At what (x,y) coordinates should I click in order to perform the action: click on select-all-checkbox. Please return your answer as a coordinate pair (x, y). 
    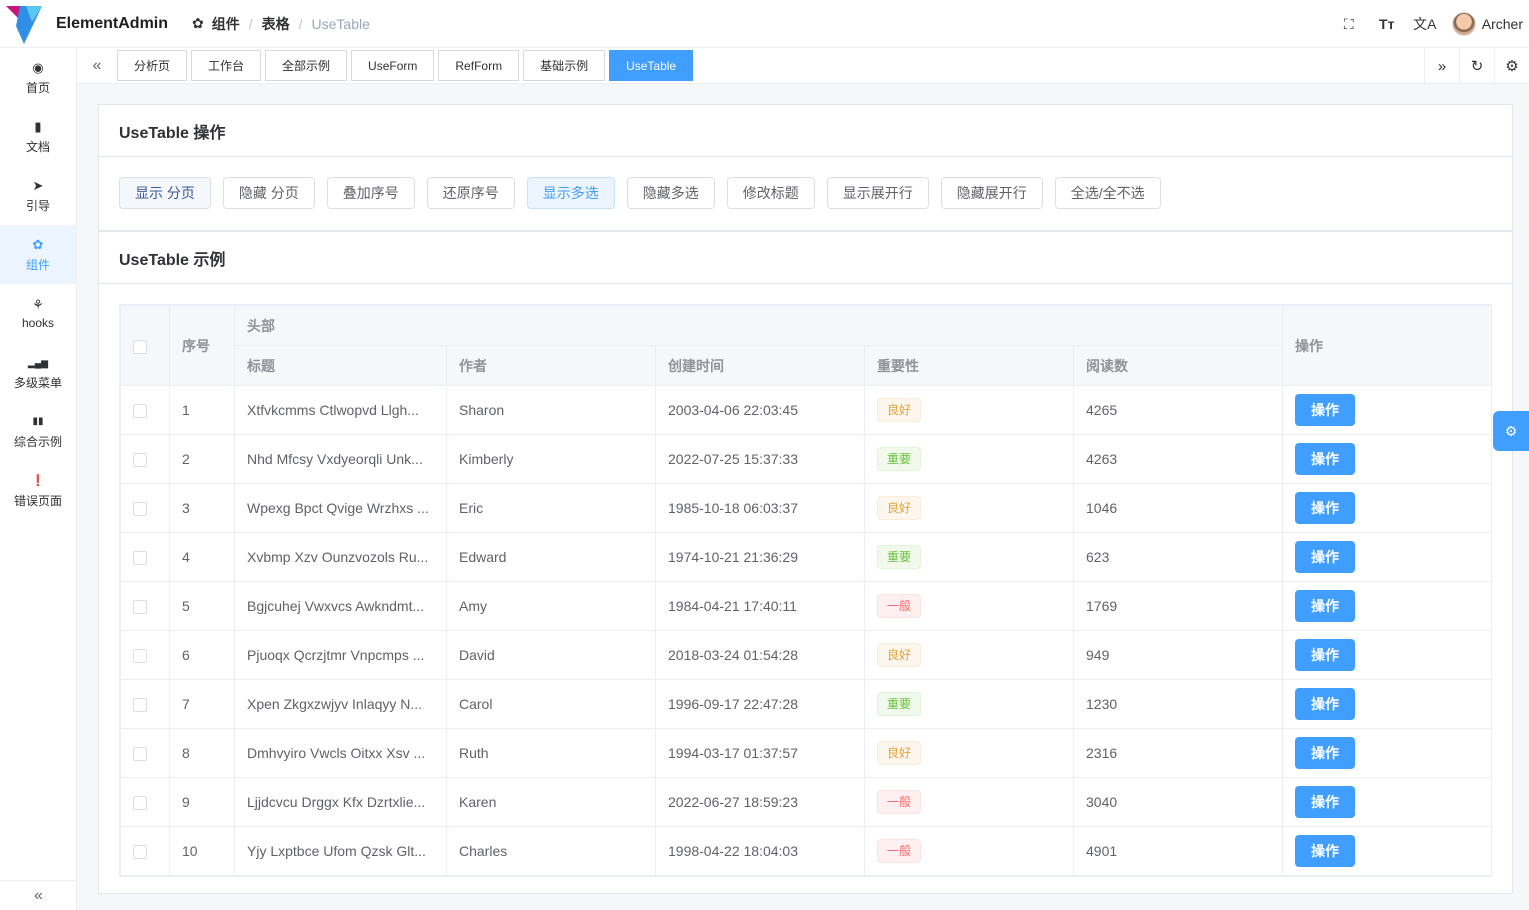
    Looking at the image, I should click on (140, 346).